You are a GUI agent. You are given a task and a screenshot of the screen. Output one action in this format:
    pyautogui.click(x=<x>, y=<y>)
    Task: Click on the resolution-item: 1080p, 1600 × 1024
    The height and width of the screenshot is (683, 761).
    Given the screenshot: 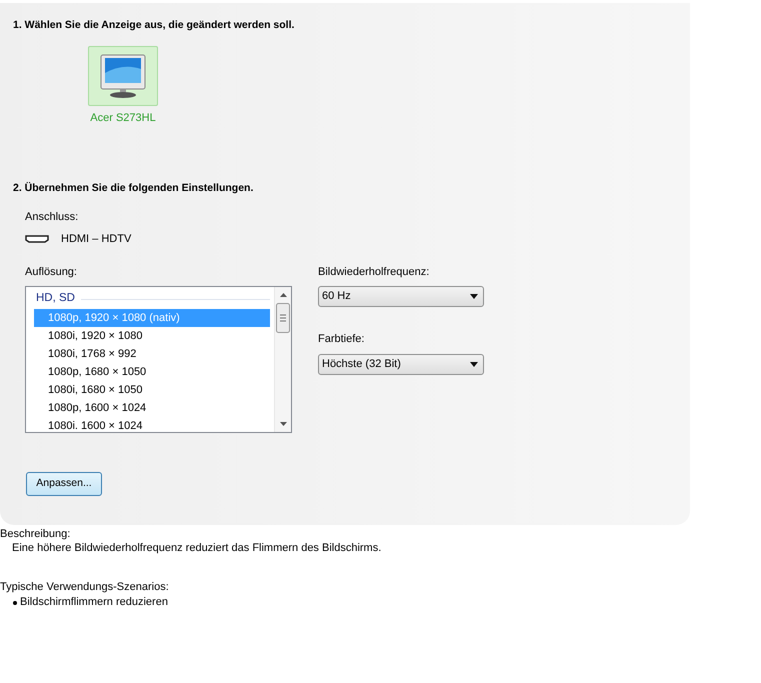 What is the action you would take?
    pyautogui.click(x=152, y=408)
    